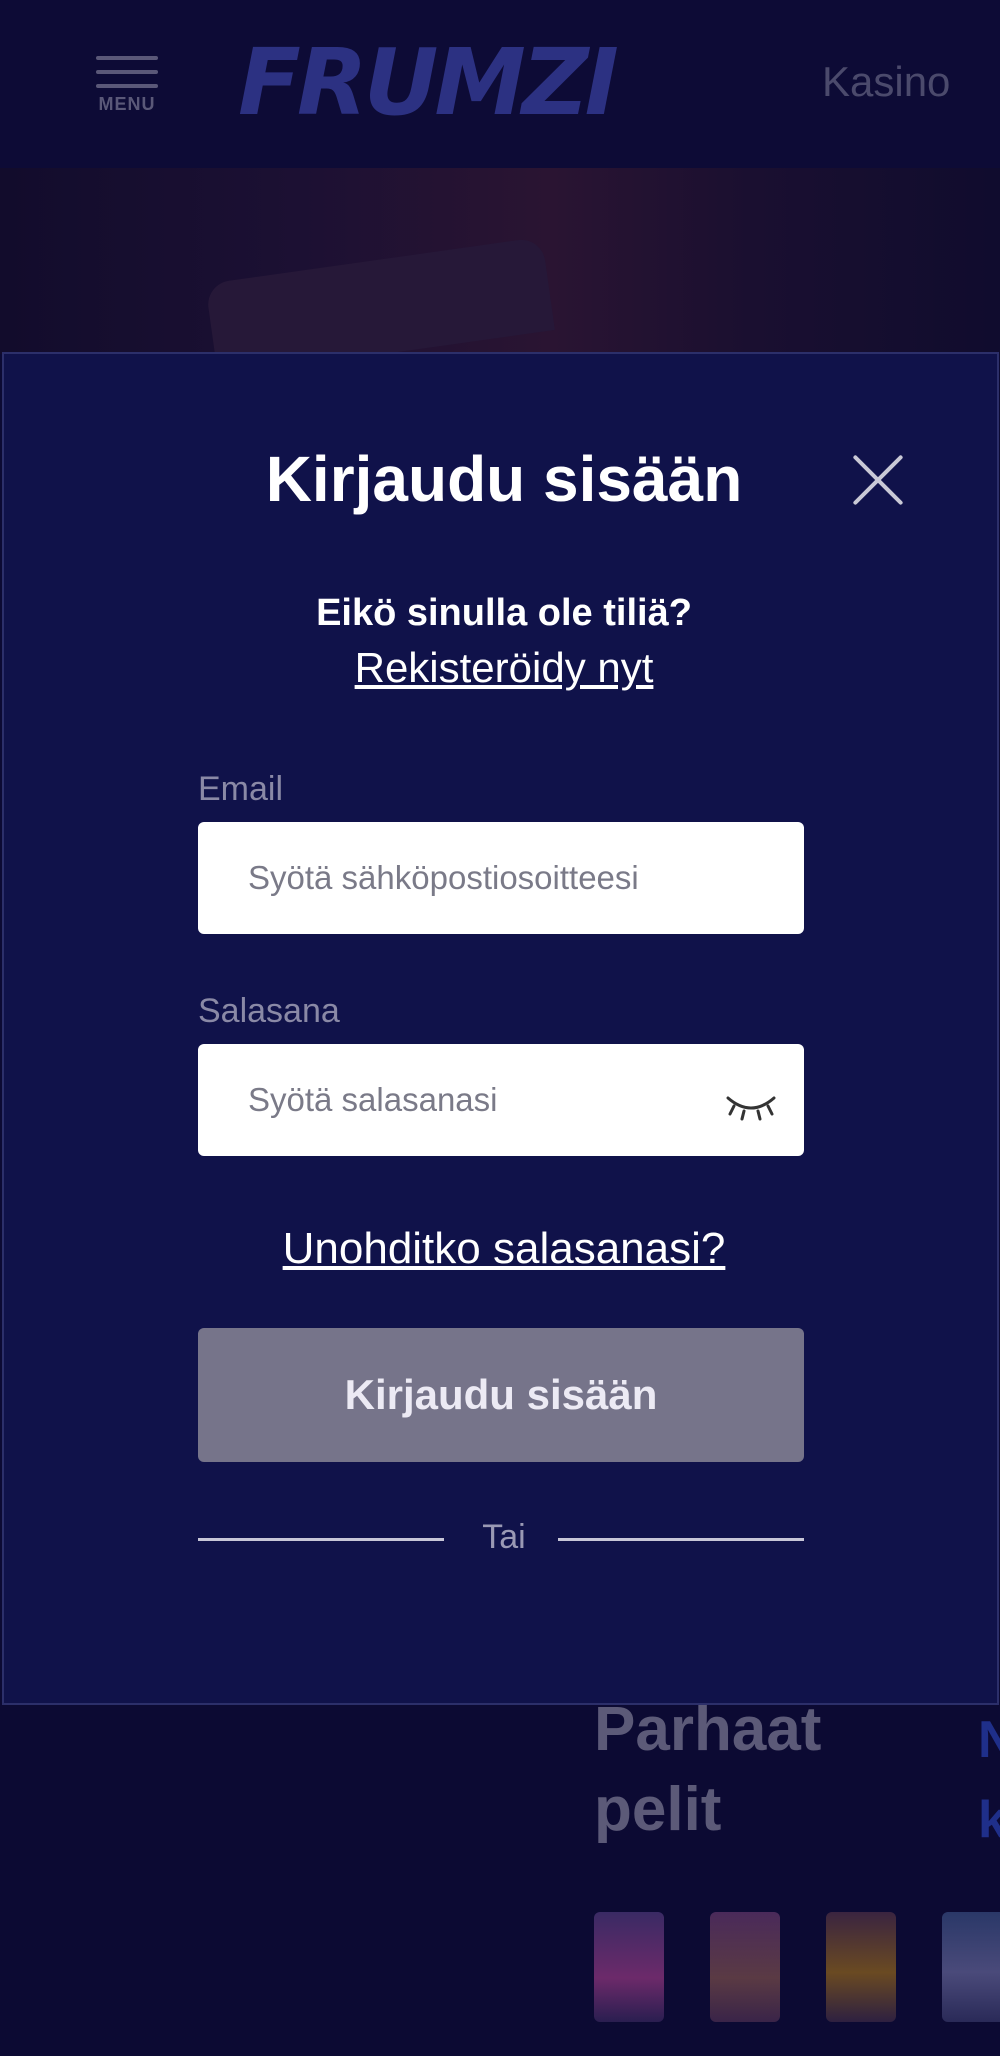  What do you see at coordinates (751, 1106) in the screenshot?
I see `eye-closed-icon` at bounding box center [751, 1106].